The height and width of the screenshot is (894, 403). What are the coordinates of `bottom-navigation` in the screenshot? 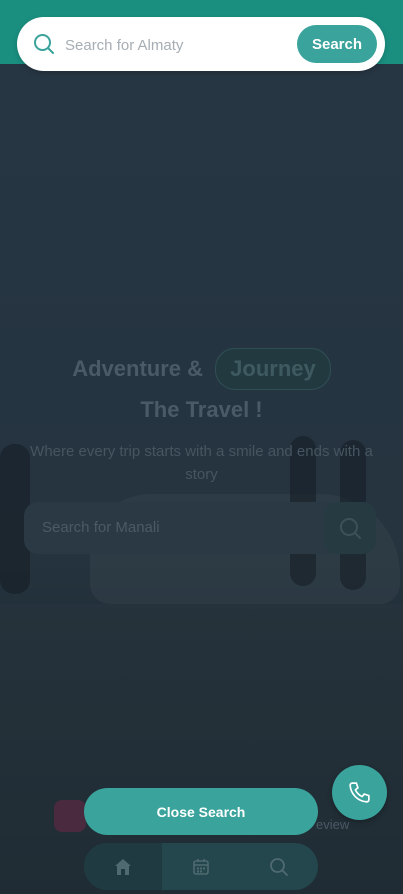 It's located at (201, 866).